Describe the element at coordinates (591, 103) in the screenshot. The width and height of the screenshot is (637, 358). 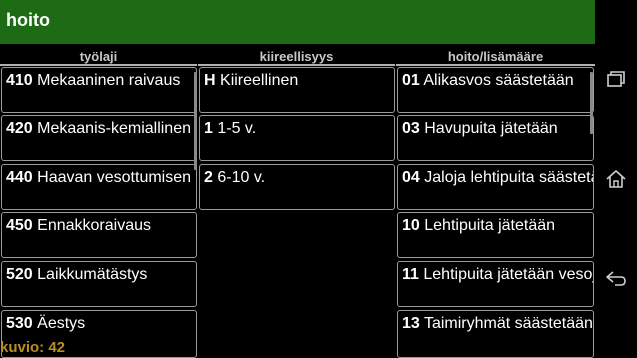
I see `care-scrollbar` at that location.